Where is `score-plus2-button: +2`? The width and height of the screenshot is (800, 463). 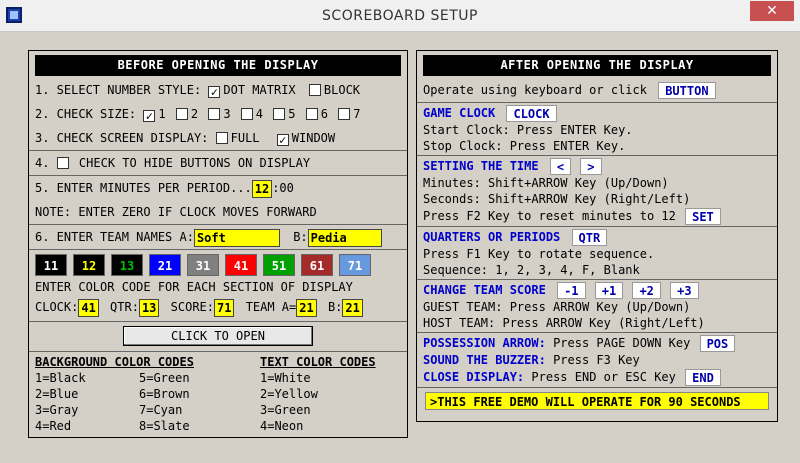
score-plus2-button: +2 is located at coordinates (646, 290).